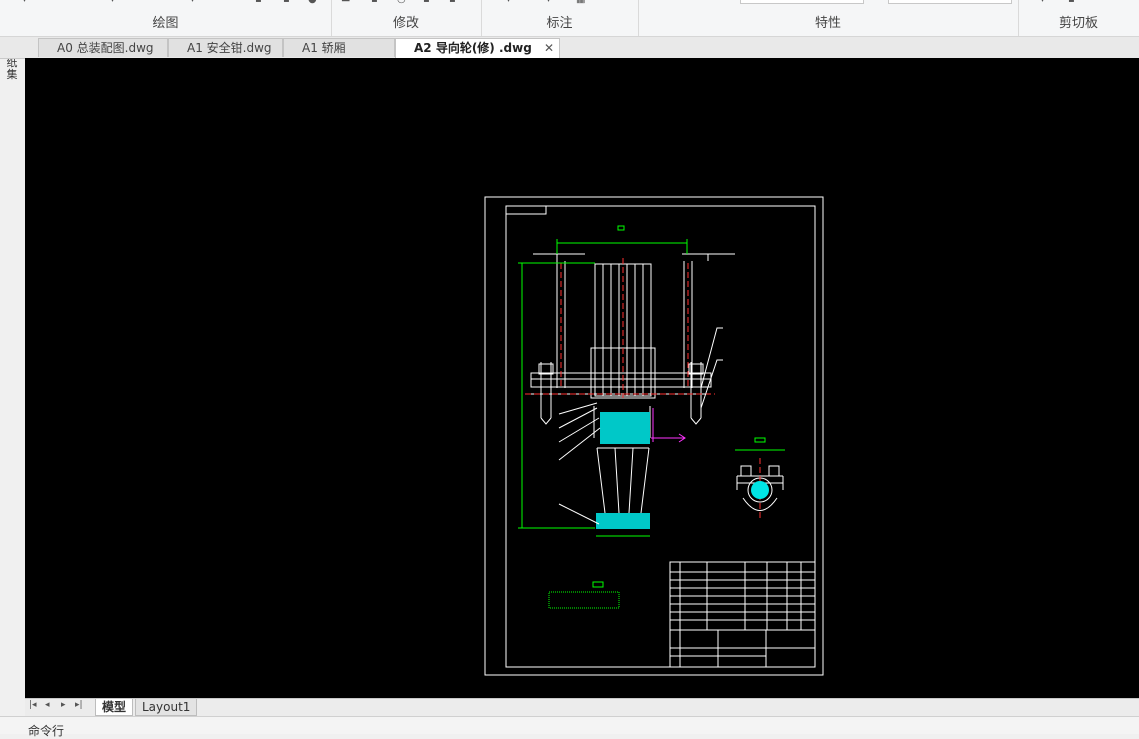 The image size is (1139, 739). What do you see at coordinates (477, 48) in the screenshot?
I see `doc-tab-active: A2 导向轮(修) .dwg ✕` at bounding box center [477, 48].